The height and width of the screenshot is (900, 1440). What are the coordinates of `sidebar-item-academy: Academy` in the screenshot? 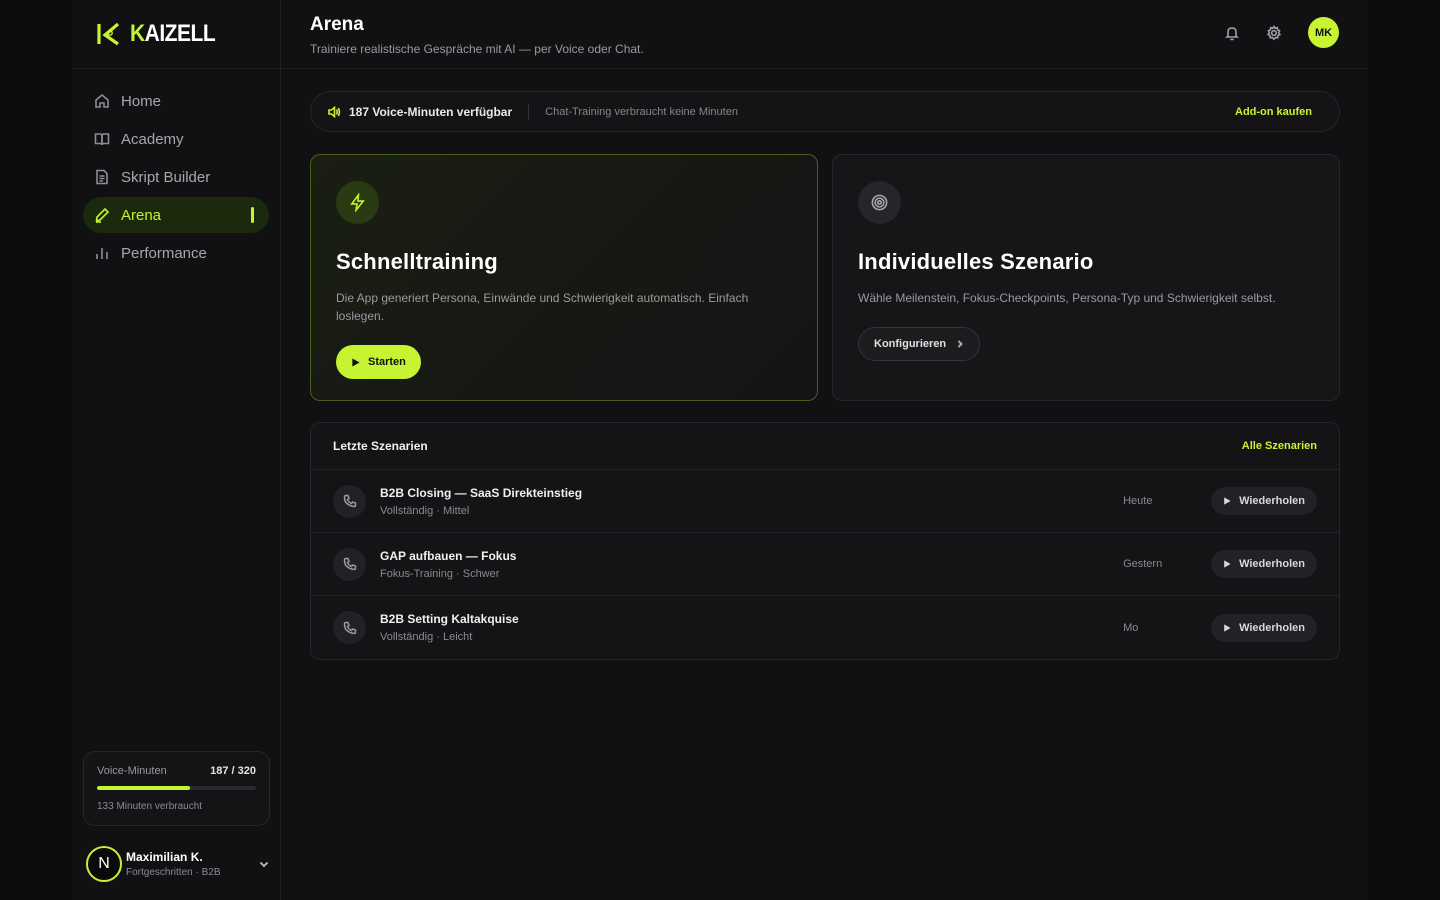 It's located at (176, 139).